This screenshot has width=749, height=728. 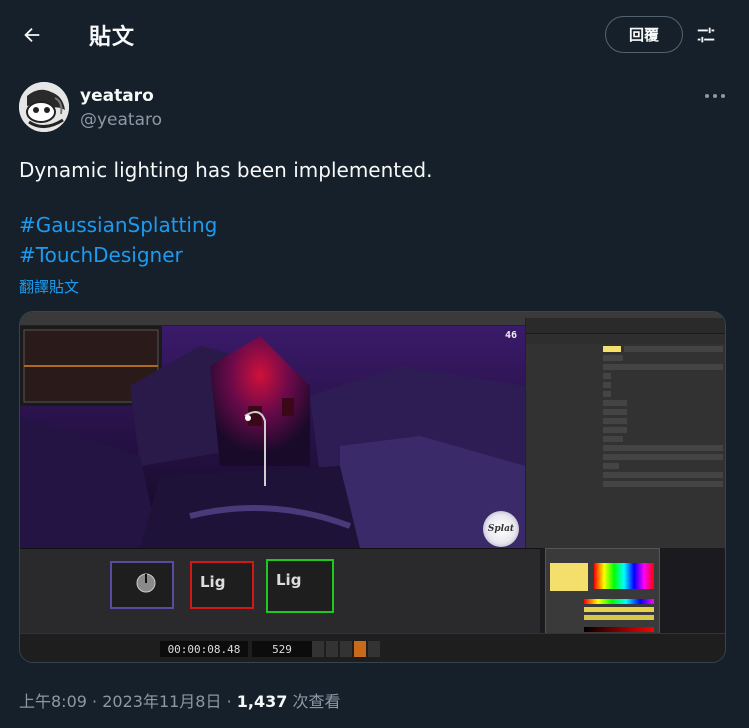 I want to click on splat-logo: Splat, so click(x=501, y=529).